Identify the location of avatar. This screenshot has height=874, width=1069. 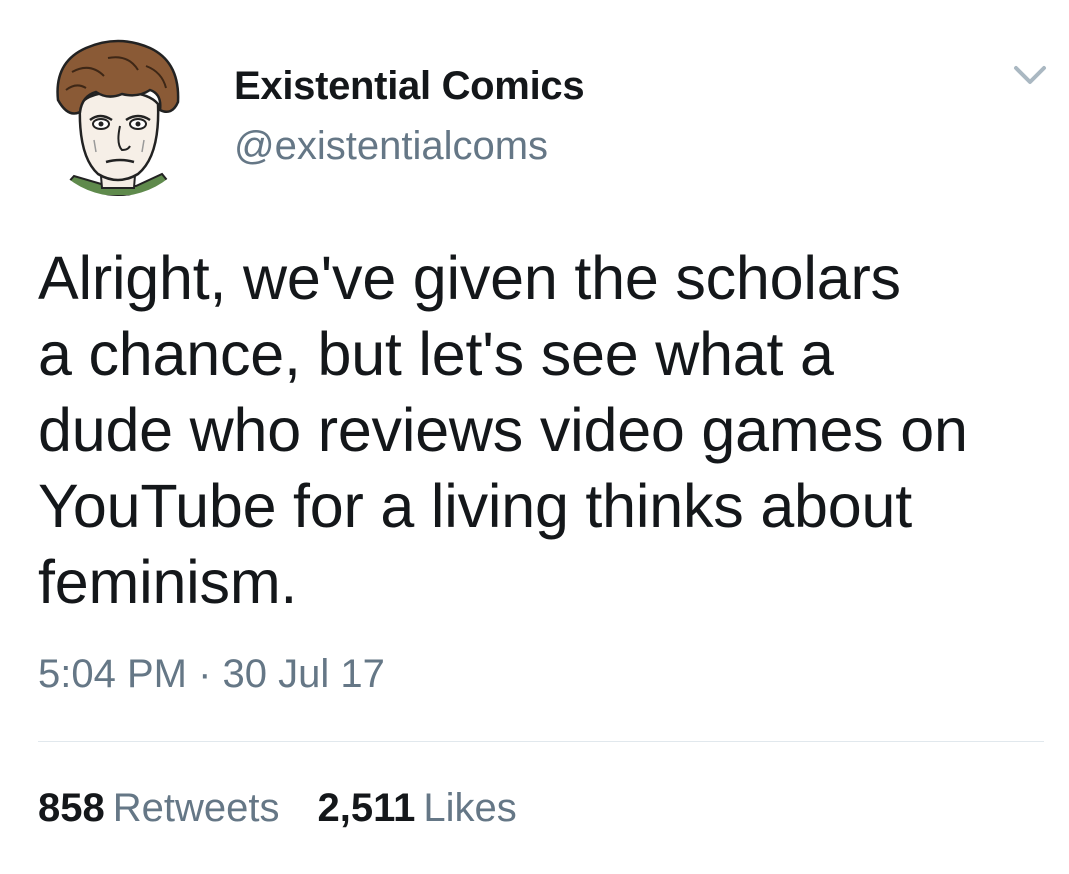
(118, 116).